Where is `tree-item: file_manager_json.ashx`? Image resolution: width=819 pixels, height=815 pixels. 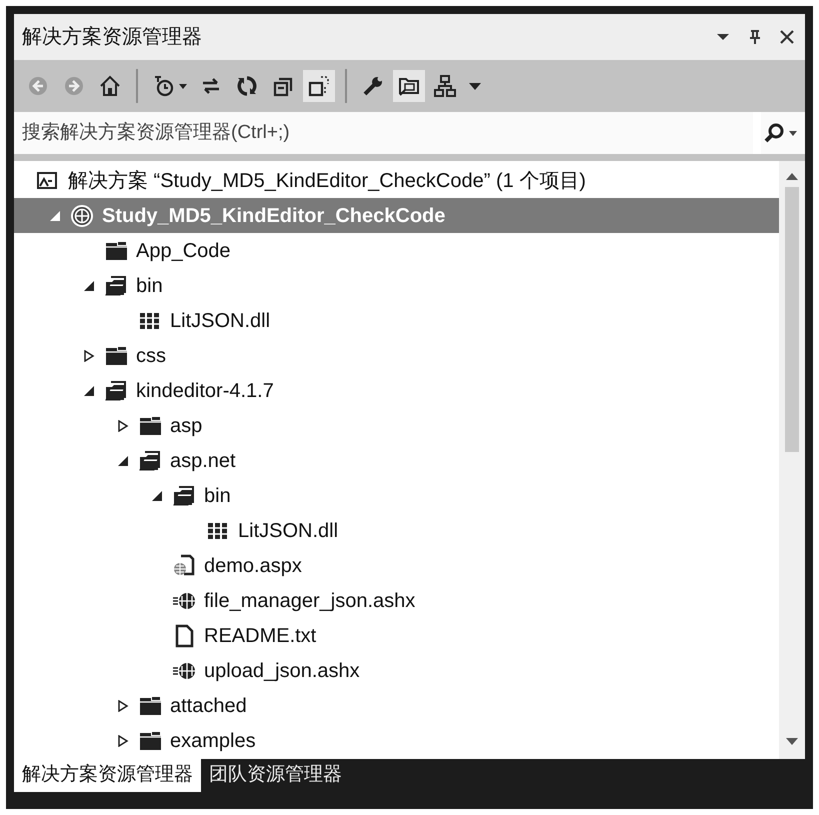 tree-item: file_manager_json.ashx is located at coordinates (396, 600).